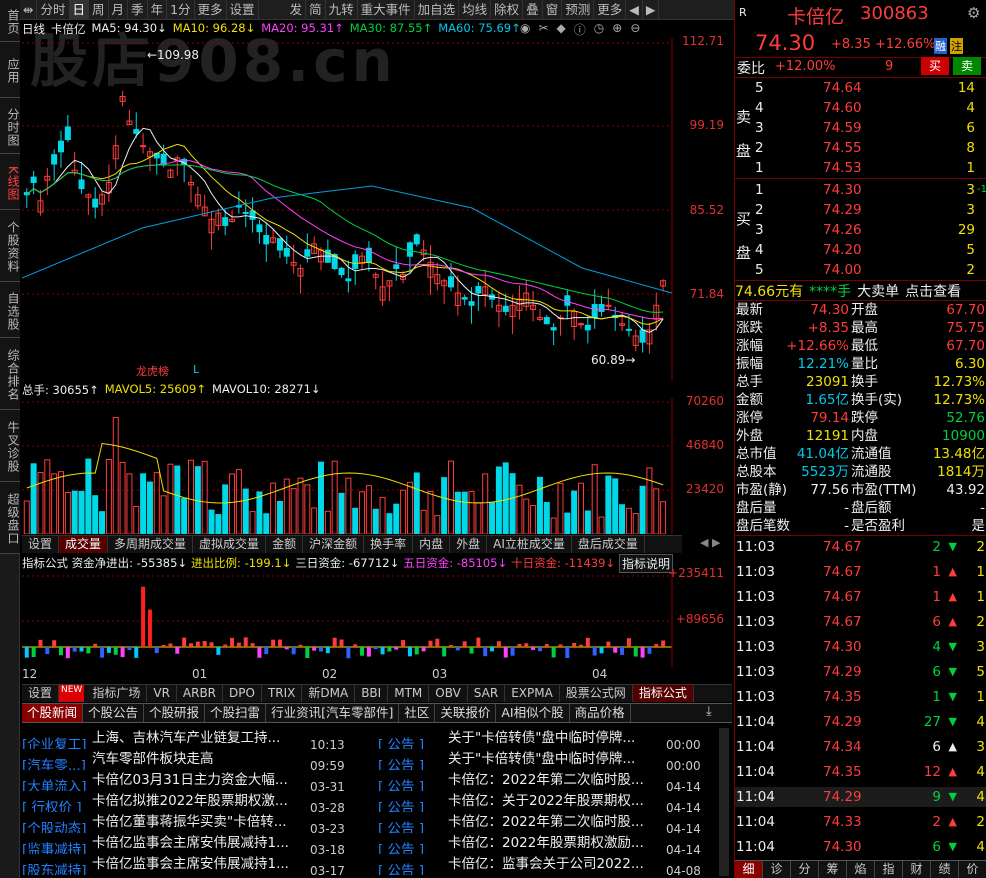  What do you see at coordinates (860, 210) in the screenshot?
I see `bids-row: 2 74.29 3` at bounding box center [860, 210].